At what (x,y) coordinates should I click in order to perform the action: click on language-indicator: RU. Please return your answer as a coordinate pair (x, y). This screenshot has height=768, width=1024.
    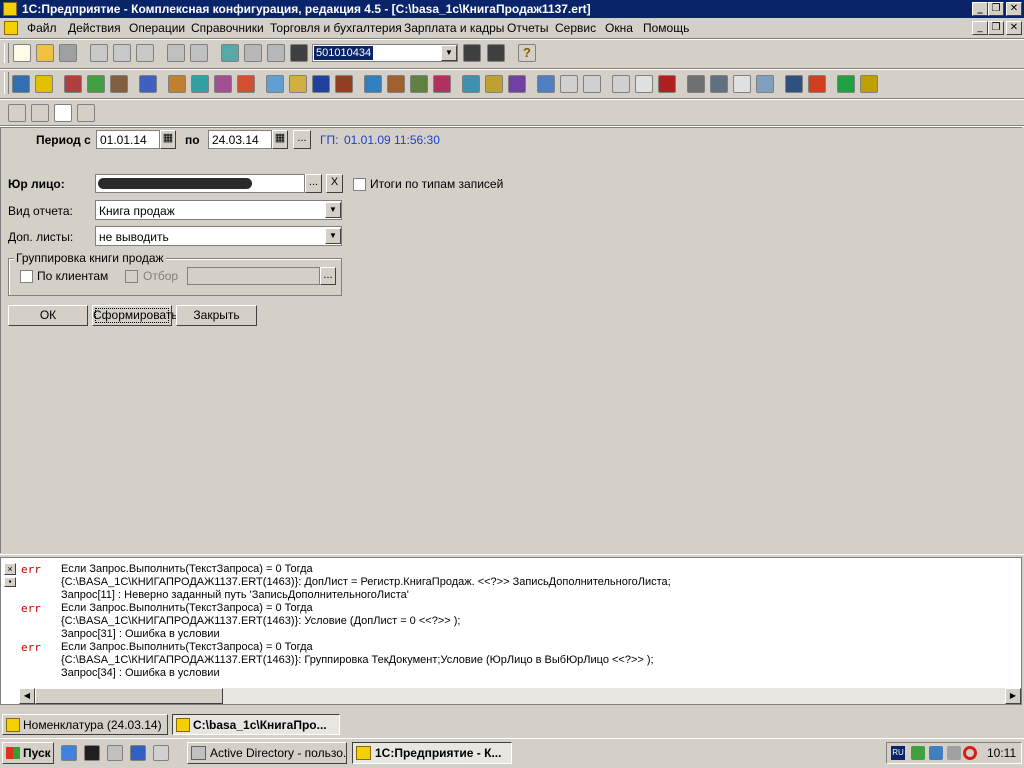
    Looking at the image, I should click on (898, 753).